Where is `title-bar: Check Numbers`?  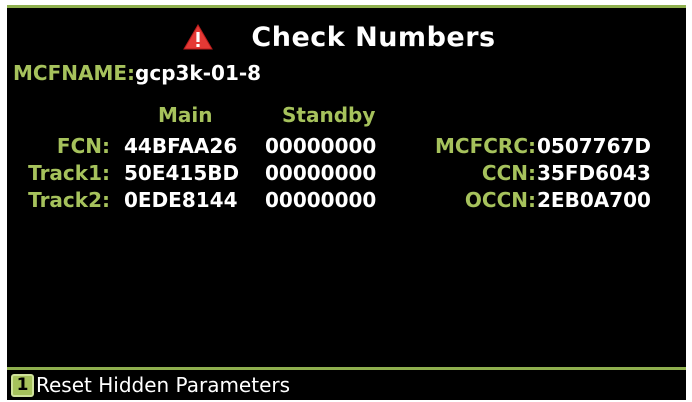 title-bar: Check Numbers is located at coordinates (346, 37).